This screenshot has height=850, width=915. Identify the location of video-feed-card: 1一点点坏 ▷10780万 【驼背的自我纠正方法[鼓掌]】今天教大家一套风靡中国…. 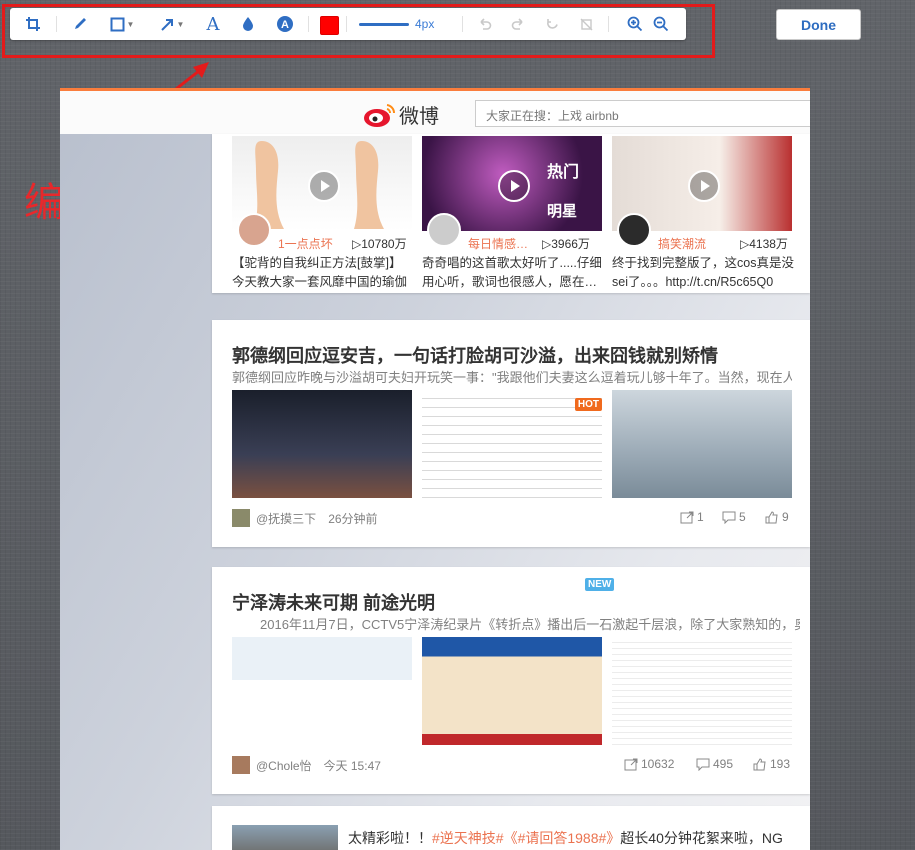
(511, 213).